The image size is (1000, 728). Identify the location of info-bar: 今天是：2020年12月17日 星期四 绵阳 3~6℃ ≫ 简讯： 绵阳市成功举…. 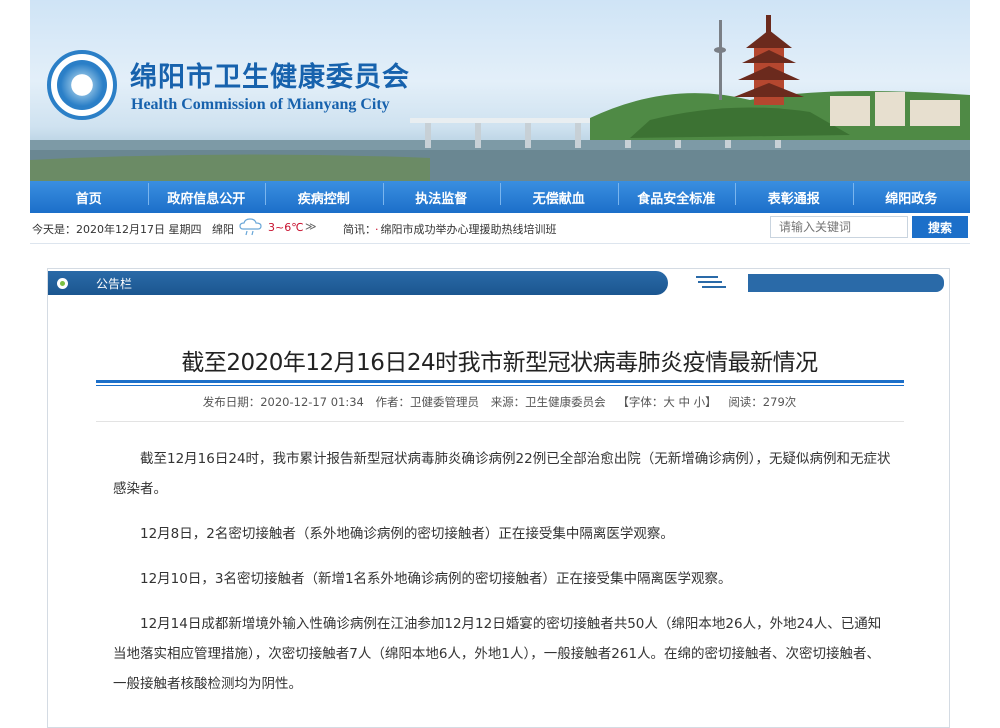
(500, 228).